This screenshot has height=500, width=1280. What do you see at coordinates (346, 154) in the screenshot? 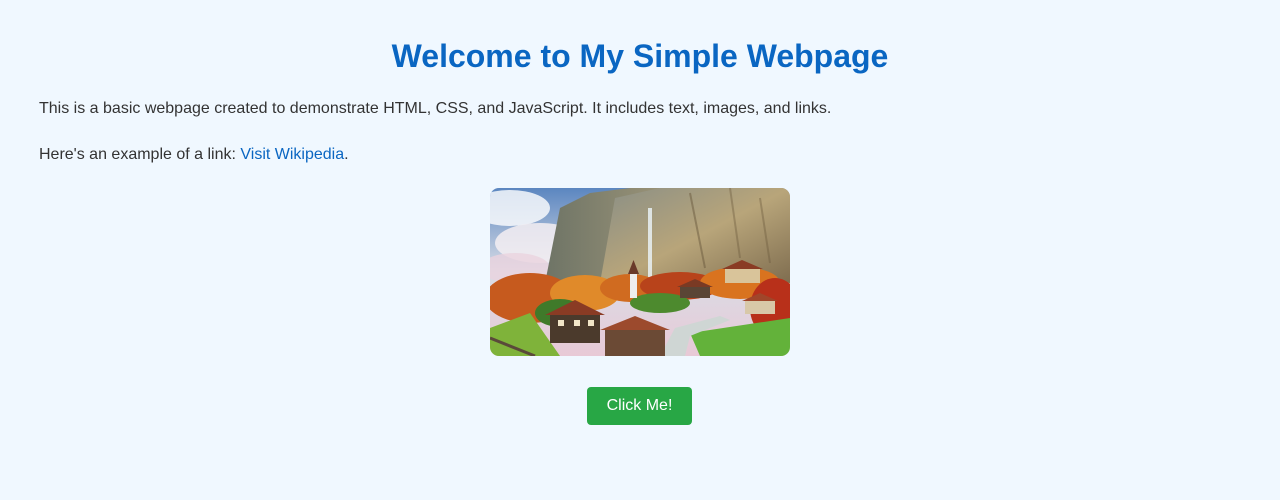
I see `link-suffix-text: .` at bounding box center [346, 154].